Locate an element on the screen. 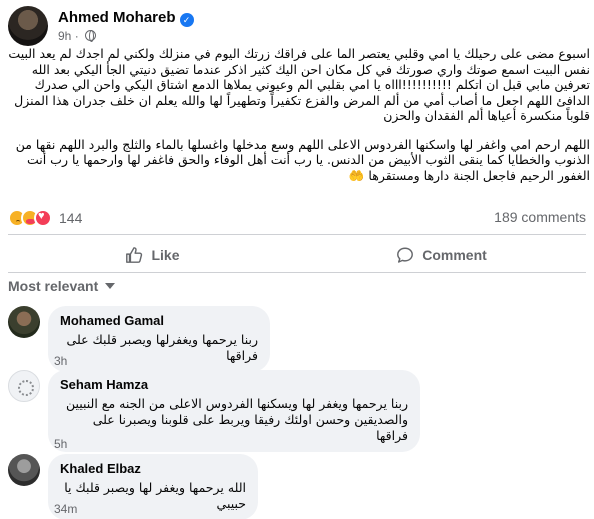 This screenshot has width=594, height=519. post-header: Ahmed Mohareb ✓ 9h · is located at coordinates (208, 26).